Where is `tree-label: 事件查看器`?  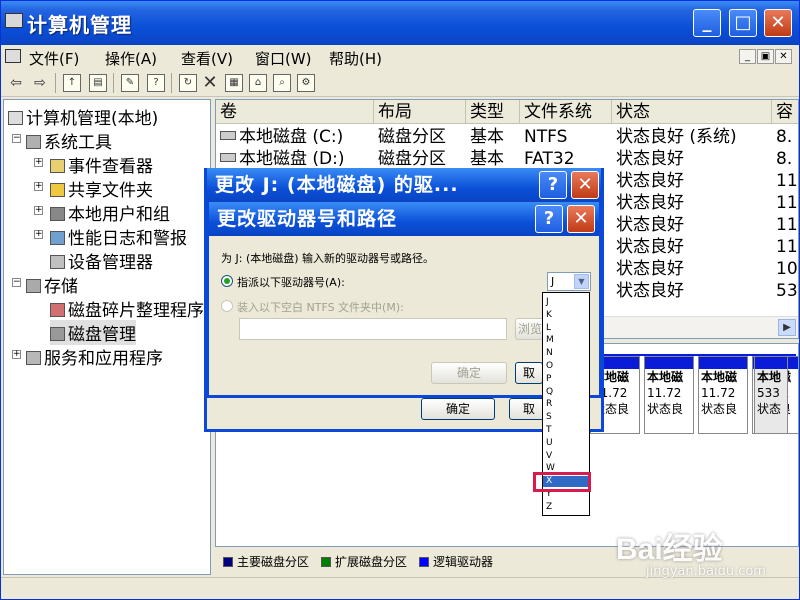 tree-label: 事件查看器 is located at coordinates (110, 167).